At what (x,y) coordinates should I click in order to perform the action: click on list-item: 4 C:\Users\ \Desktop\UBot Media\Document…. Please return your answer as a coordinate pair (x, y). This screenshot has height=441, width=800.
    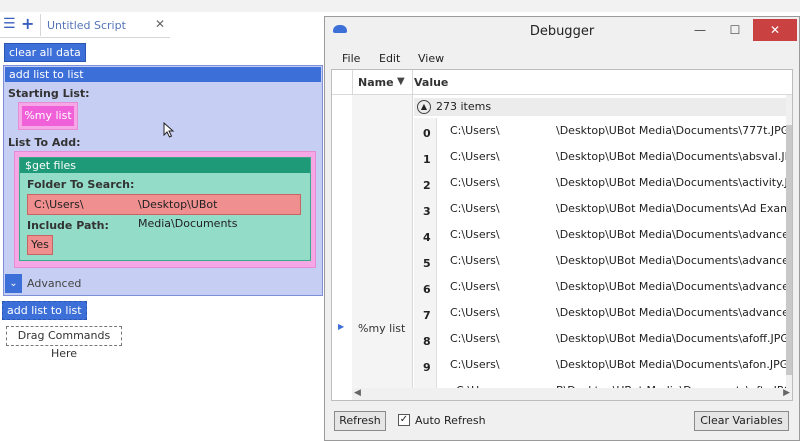
    Looking at the image, I should click on (601, 235).